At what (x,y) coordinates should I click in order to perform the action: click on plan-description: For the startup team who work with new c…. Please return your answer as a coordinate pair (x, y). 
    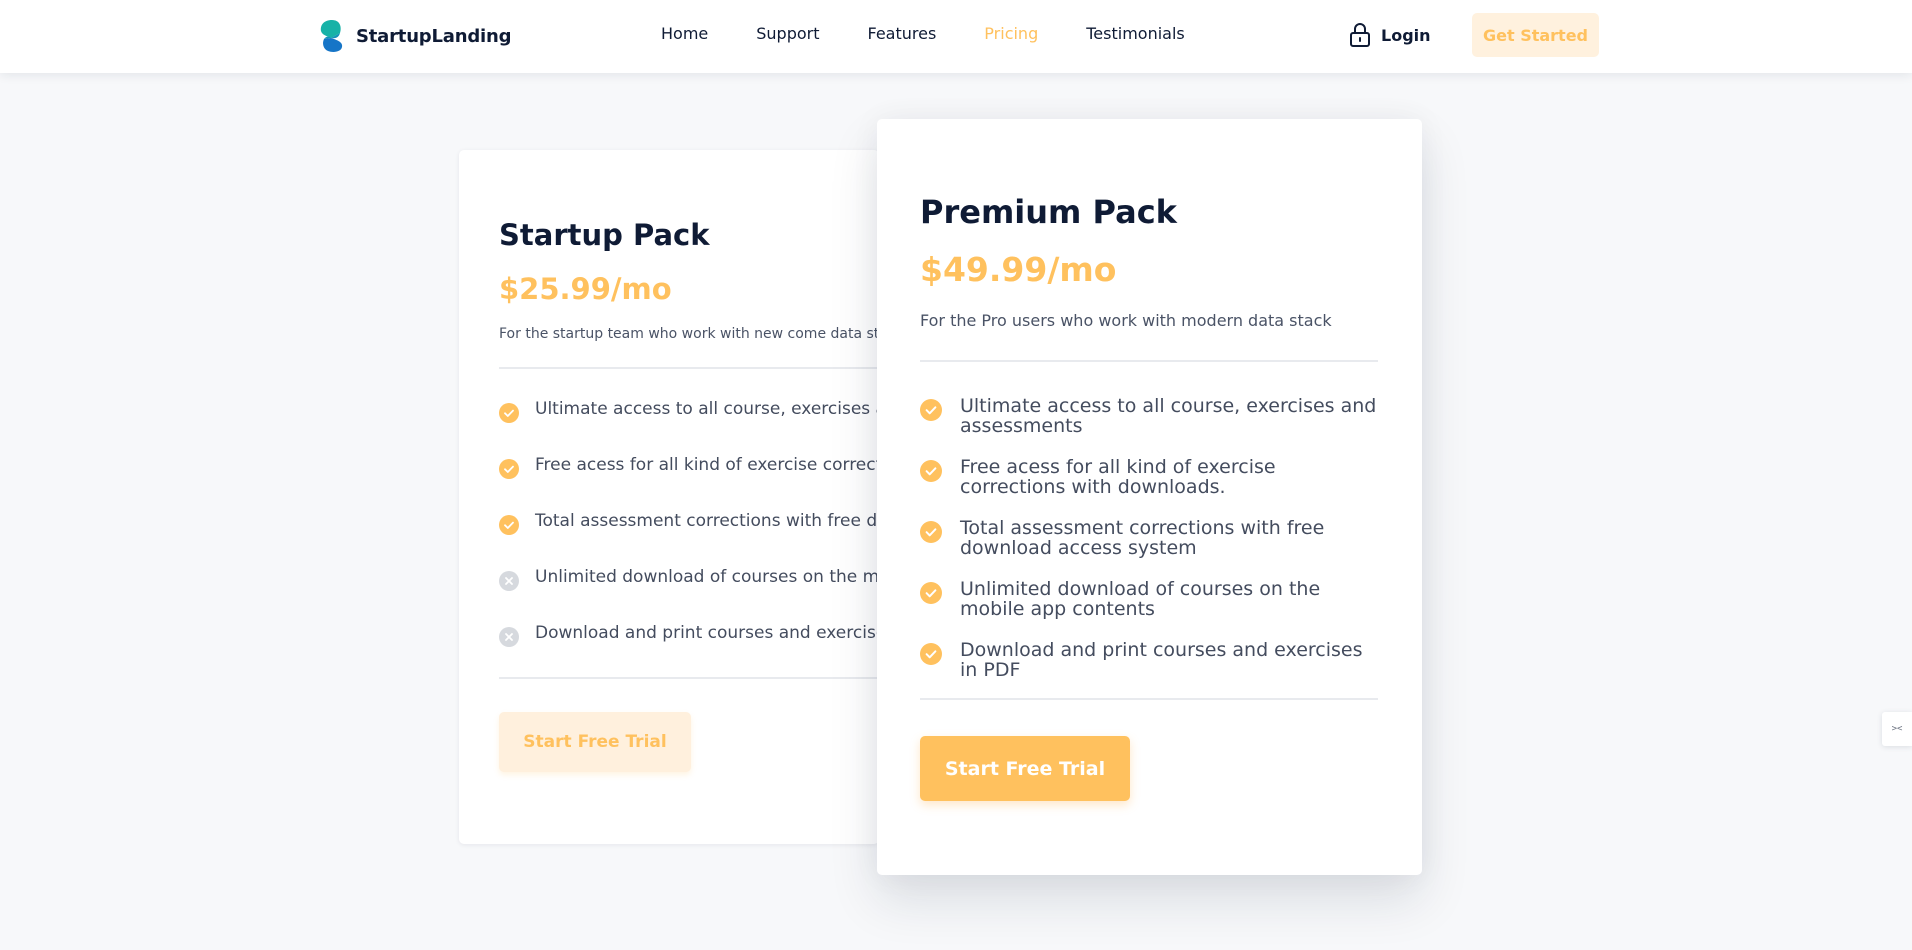
    Looking at the image, I should click on (689, 334).